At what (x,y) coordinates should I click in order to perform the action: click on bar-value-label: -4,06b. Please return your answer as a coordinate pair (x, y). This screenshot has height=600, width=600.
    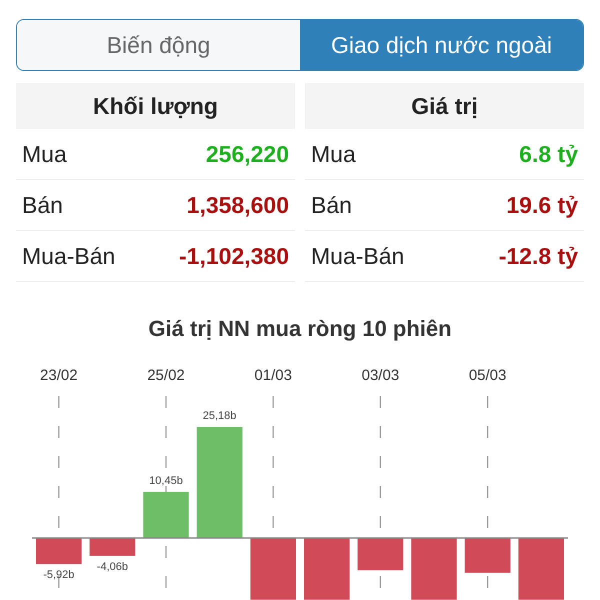
    Looking at the image, I should click on (112, 566).